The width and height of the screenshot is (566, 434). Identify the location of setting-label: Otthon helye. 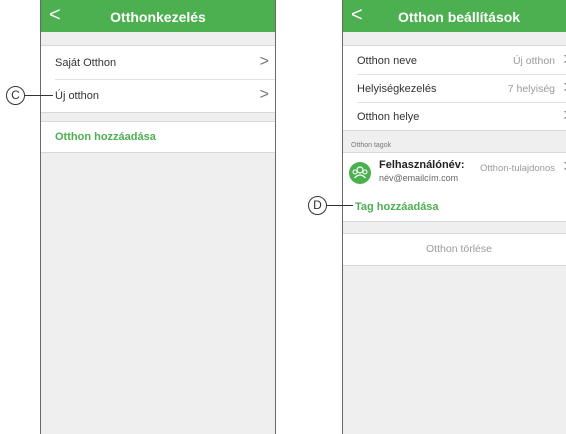
(388, 117).